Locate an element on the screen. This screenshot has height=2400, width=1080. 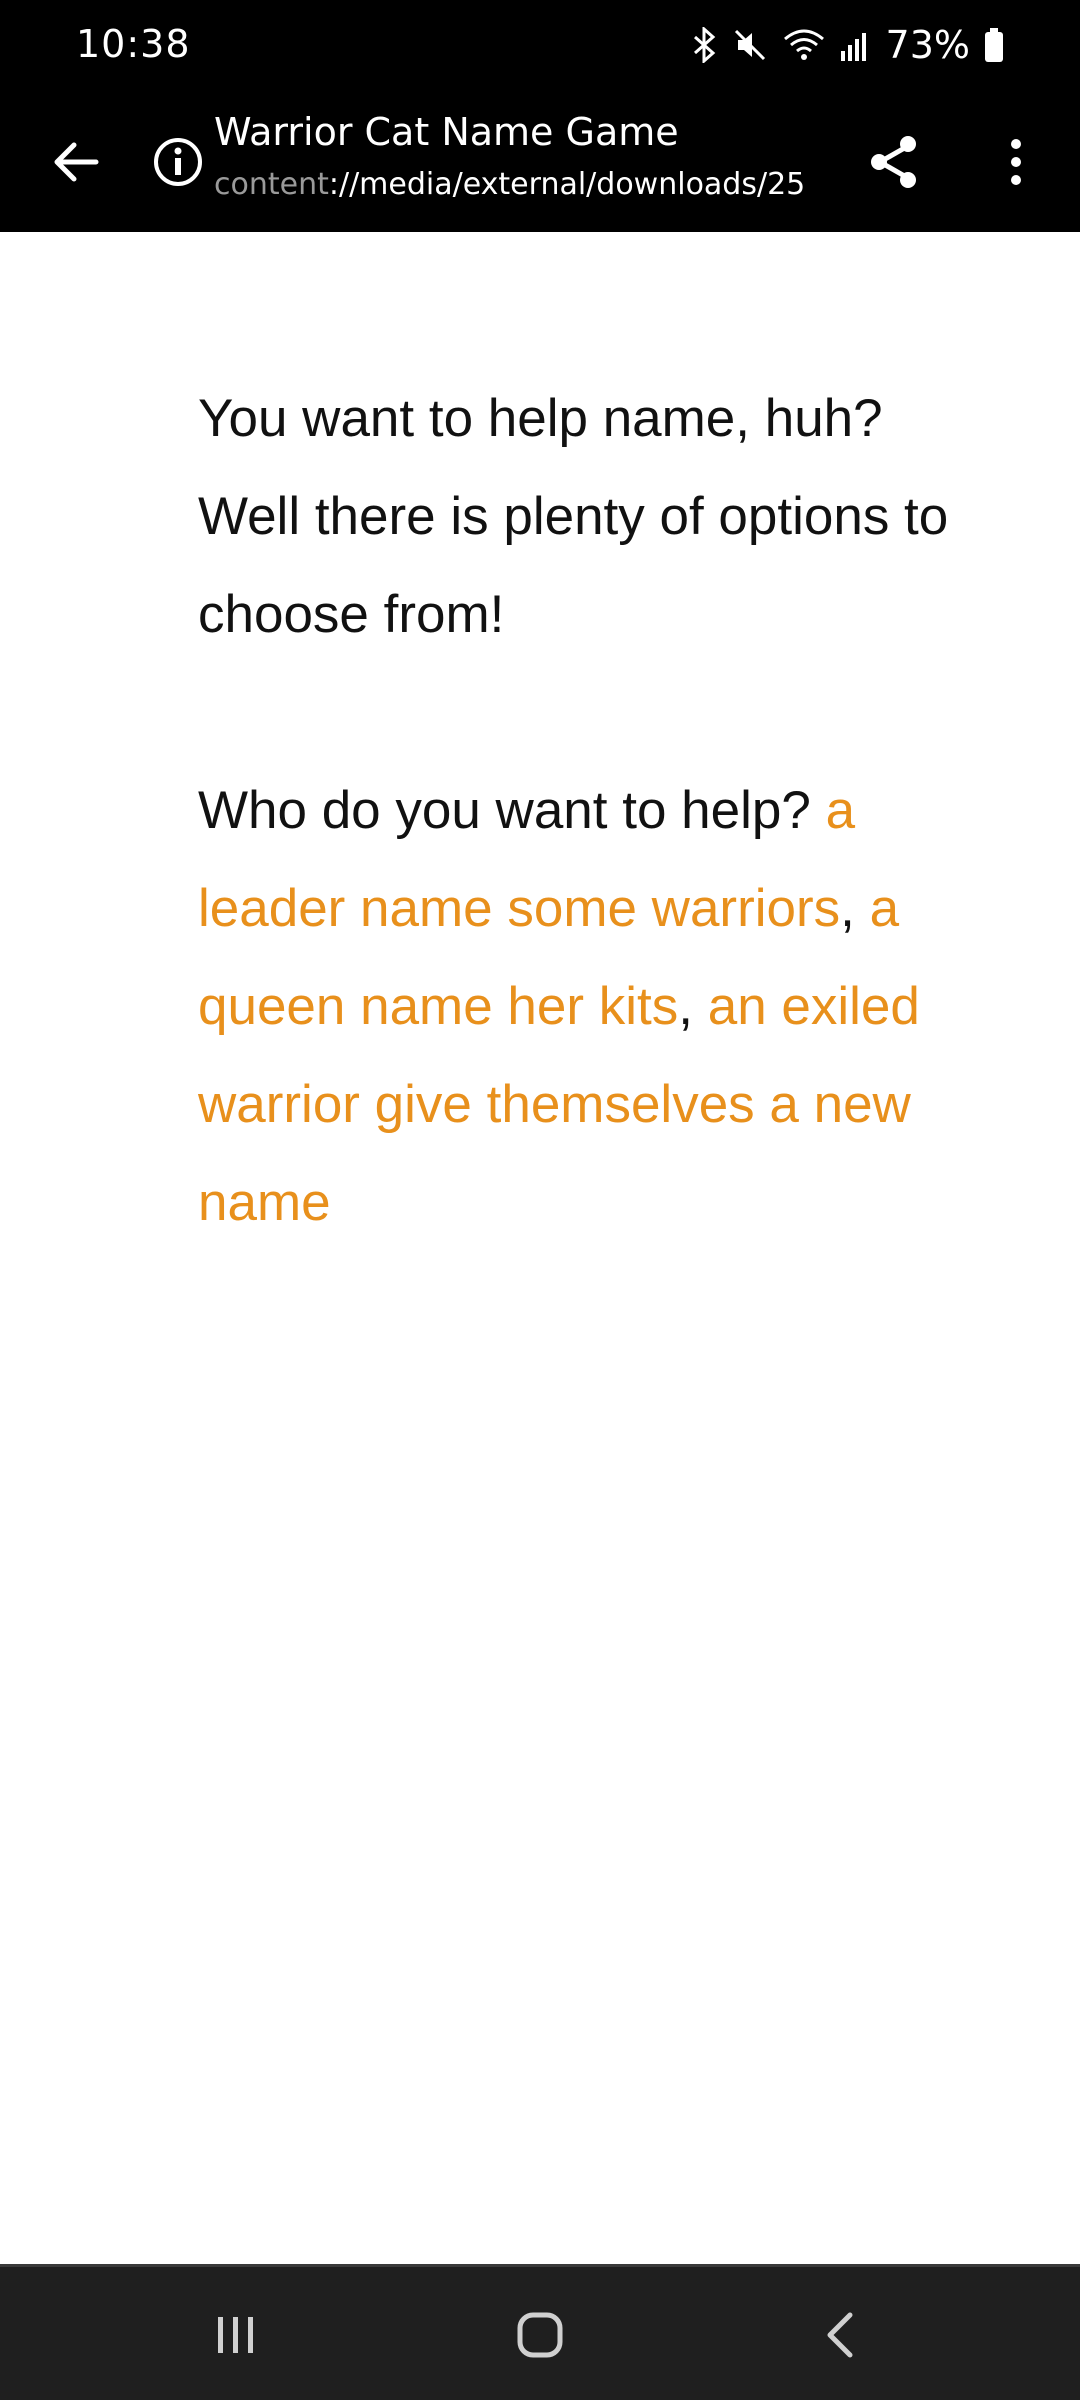
share-button is located at coordinates (894, 162).